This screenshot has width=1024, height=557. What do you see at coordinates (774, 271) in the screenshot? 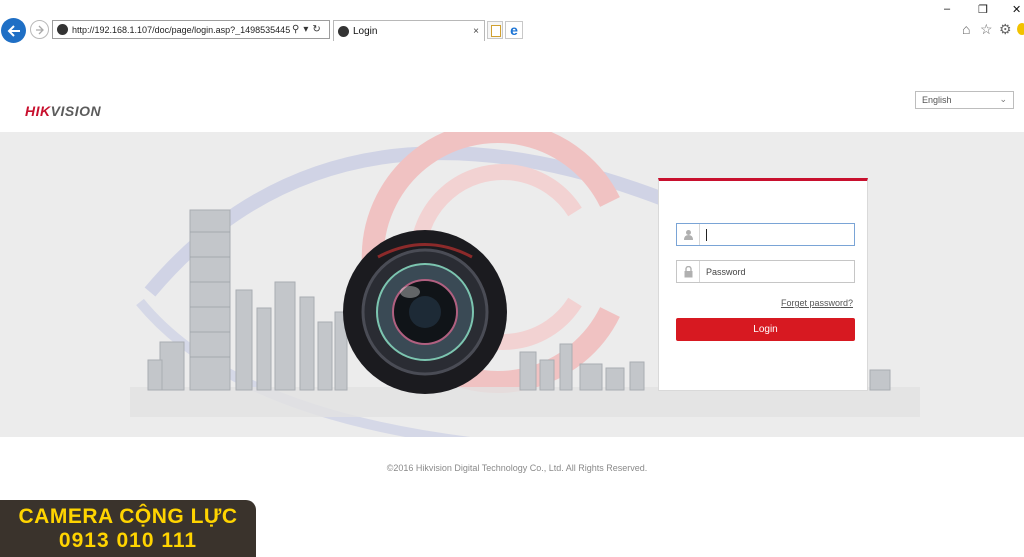
I see `password-input` at bounding box center [774, 271].